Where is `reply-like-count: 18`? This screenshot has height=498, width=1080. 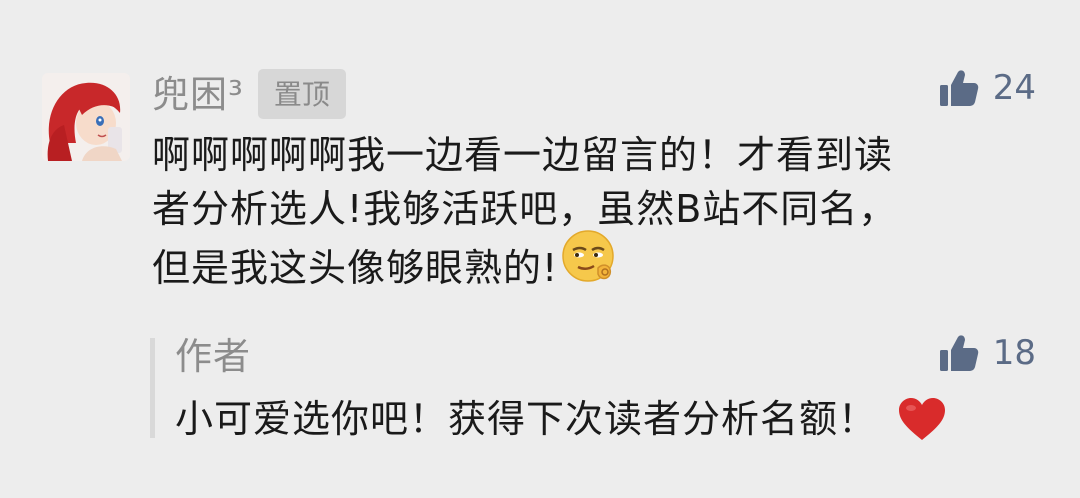 reply-like-count: 18 is located at coordinates (1014, 353).